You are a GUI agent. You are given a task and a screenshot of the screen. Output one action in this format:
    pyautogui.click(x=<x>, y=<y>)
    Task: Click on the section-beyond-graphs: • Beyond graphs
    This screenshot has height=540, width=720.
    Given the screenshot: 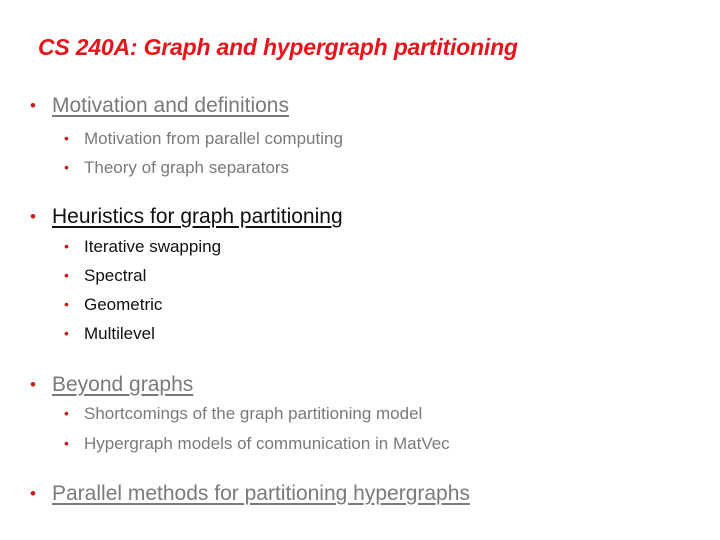 What is the action you would take?
    pyautogui.click(x=111, y=385)
    